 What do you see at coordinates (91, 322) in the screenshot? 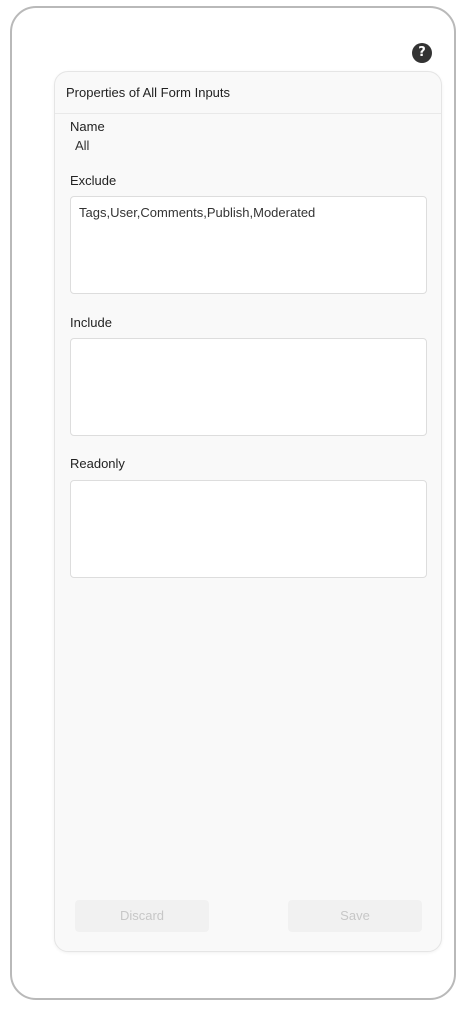
I see `include-label: Include` at bounding box center [91, 322].